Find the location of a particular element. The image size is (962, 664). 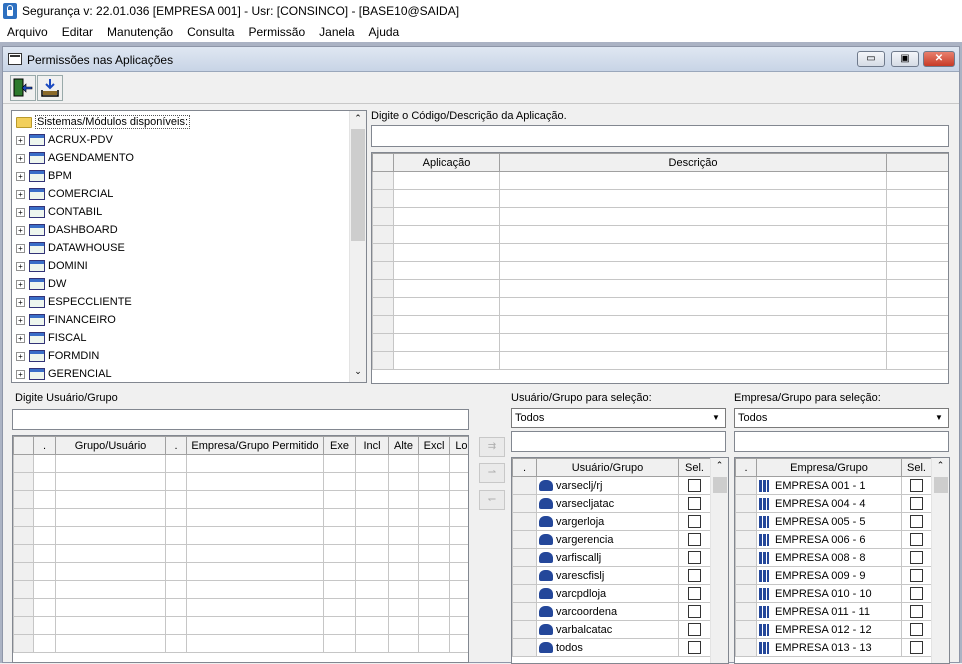

user-filter-input is located at coordinates (618, 441).